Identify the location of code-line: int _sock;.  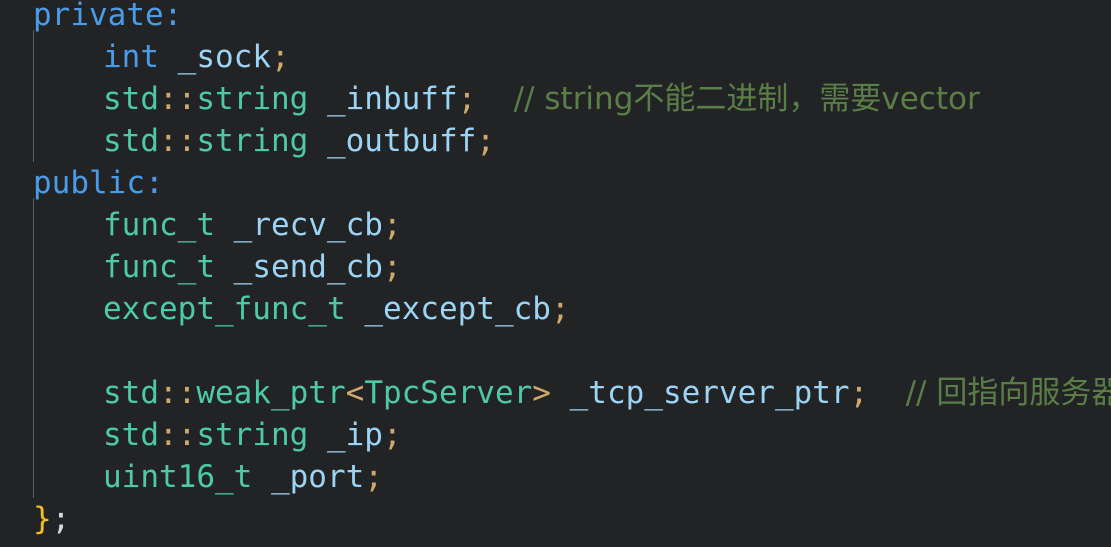
(145, 57).